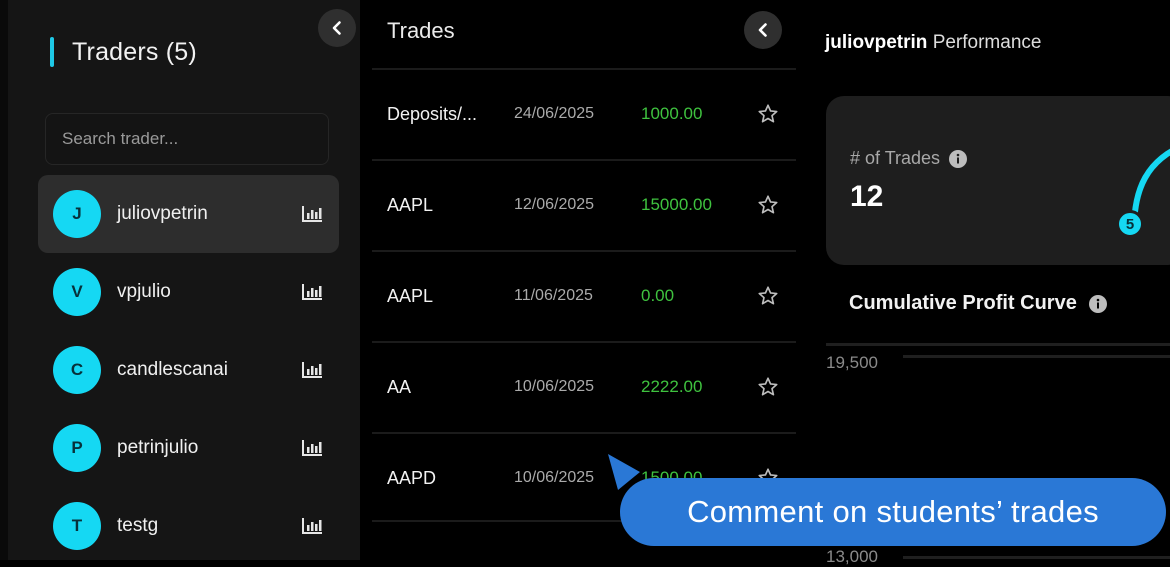 This screenshot has width=1170, height=567. Describe the element at coordinates (144, 291) in the screenshot. I see `trader-name: vpjulio` at that location.